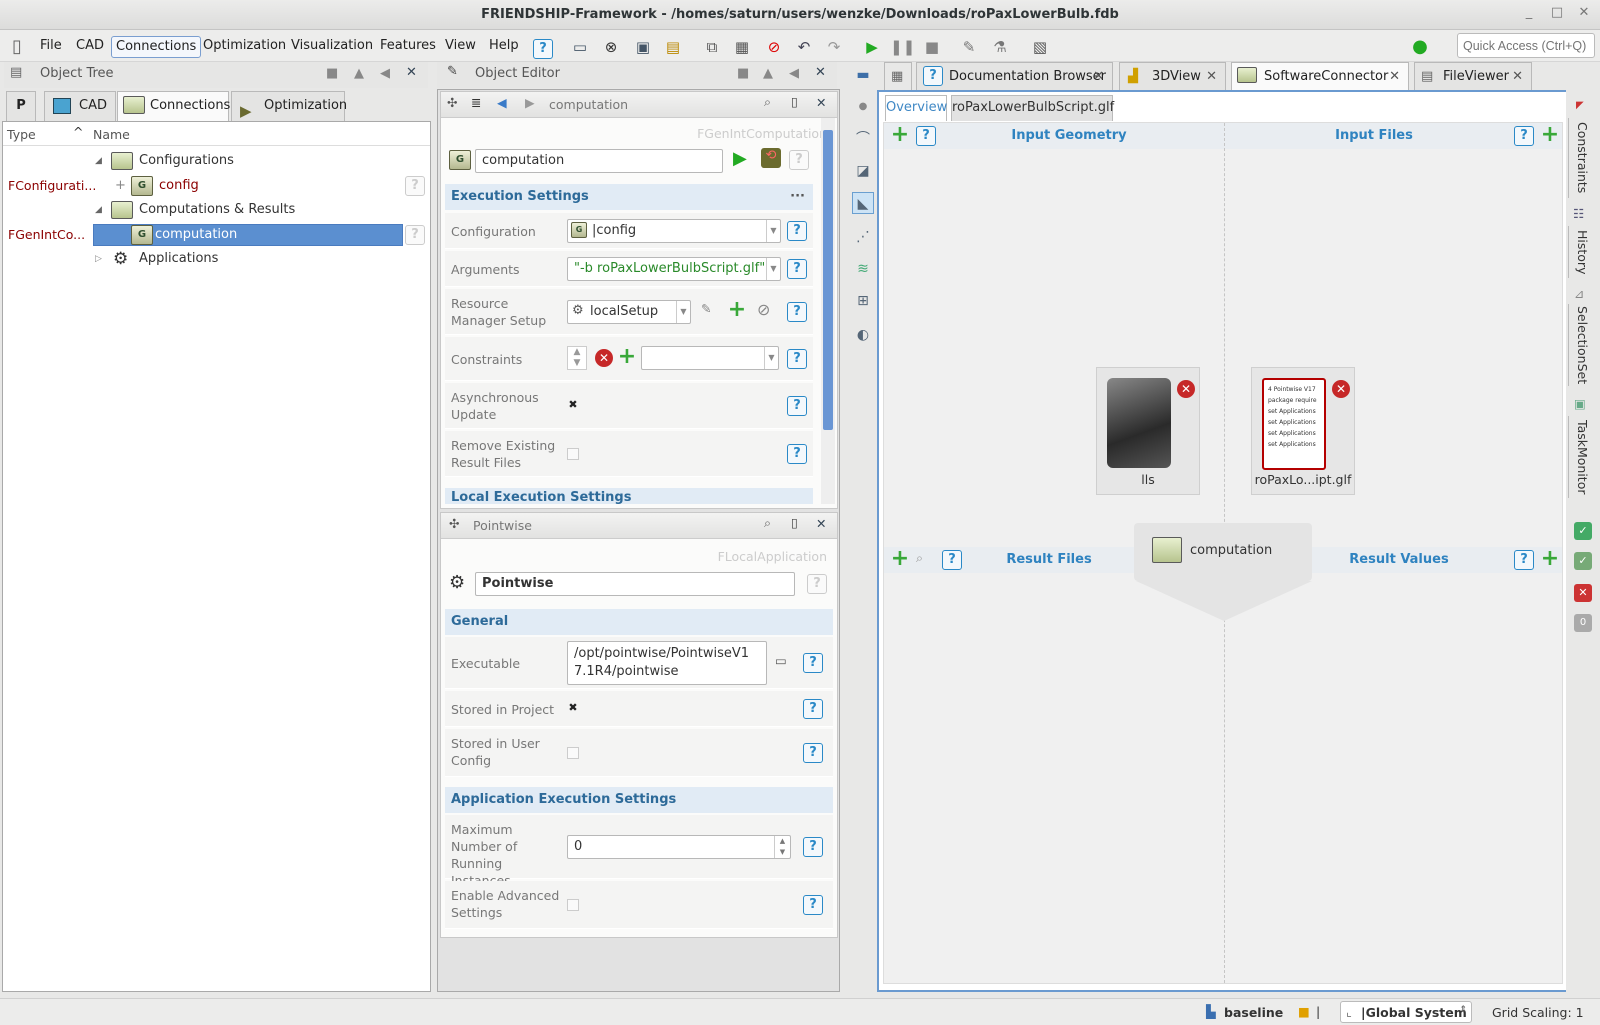  What do you see at coordinates (156, 47) in the screenshot?
I see `menu-connections: Connections` at bounding box center [156, 47].